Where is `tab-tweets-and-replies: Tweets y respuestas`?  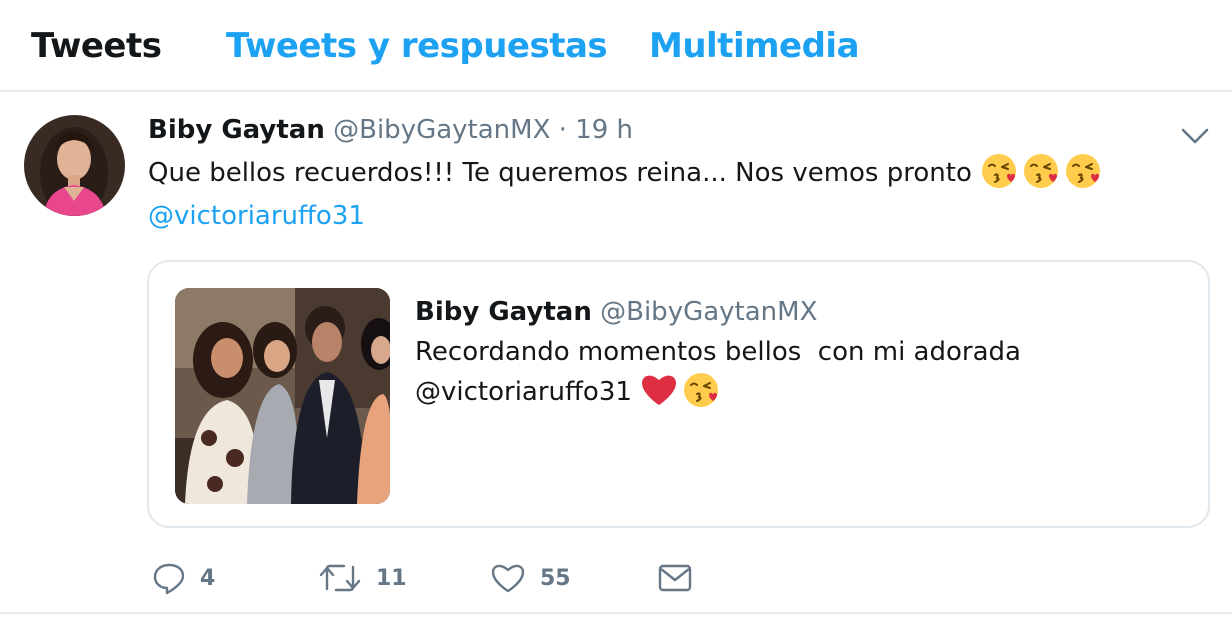 tab-tweets-and-replies: Tweets y respuestas is located at coordinates (417, 46).